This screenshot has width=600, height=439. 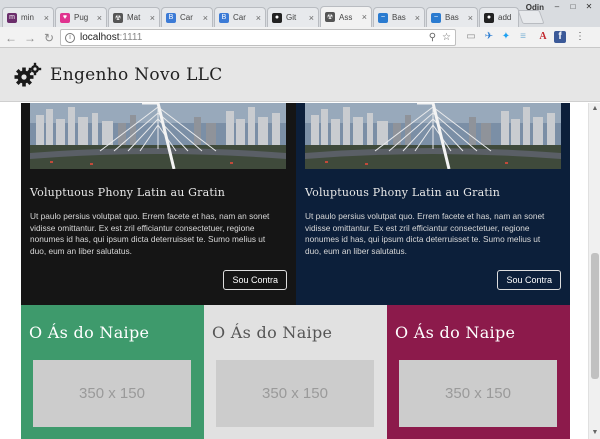 What do you see at coordinates (580, 37) in the screenshot?
I see `menu-icon: ⋮` at bounding box center [580, 37].